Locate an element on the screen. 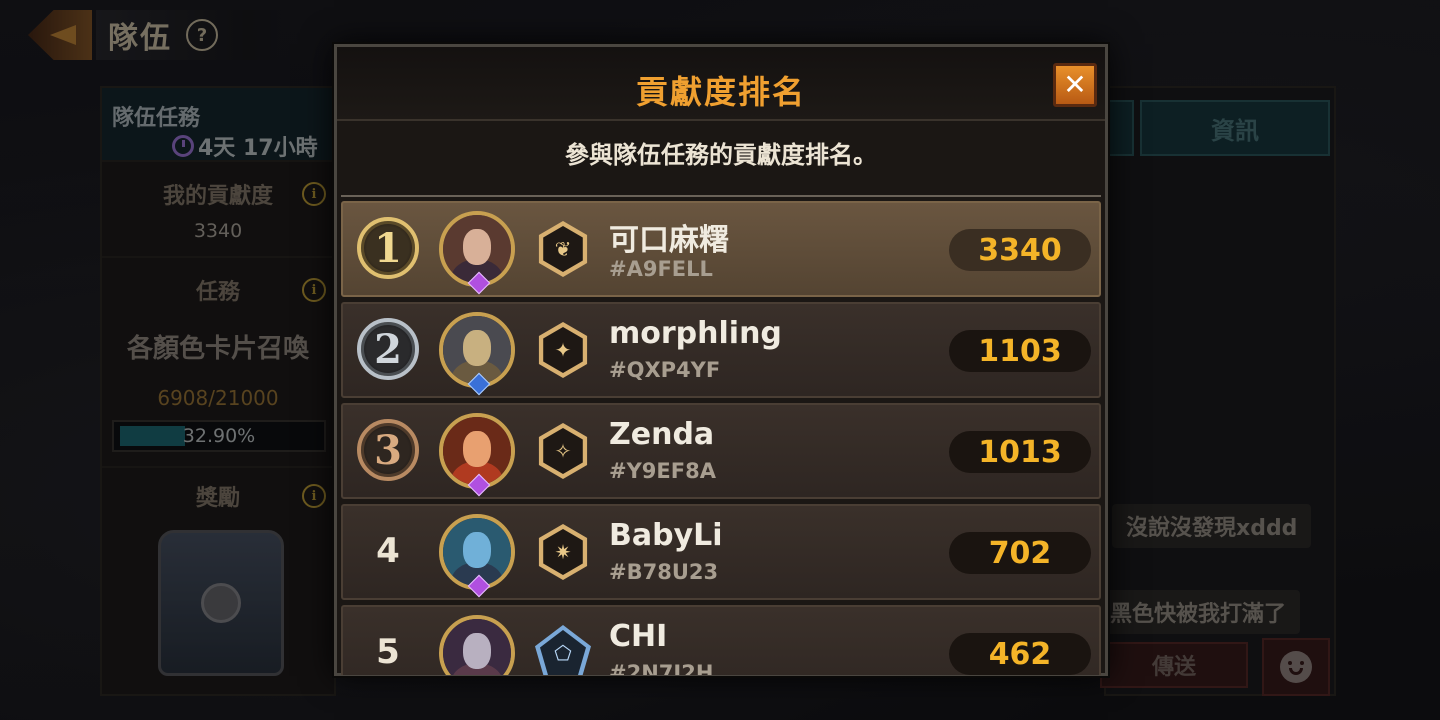 This screenshot has width=1440, height=720. player-id: #Y9EF8A is located at coordinates (662, 471).